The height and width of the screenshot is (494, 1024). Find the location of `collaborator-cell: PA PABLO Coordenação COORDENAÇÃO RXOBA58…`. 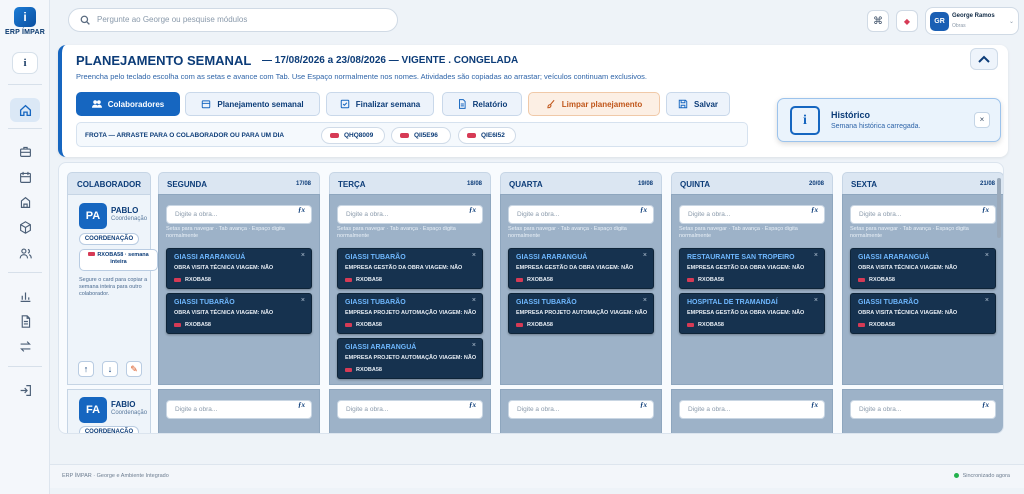

collaborator-cell: PA PABLO Coordenação COORDENAÇÃO RXOBA58… is located at coordinates (112, 289).